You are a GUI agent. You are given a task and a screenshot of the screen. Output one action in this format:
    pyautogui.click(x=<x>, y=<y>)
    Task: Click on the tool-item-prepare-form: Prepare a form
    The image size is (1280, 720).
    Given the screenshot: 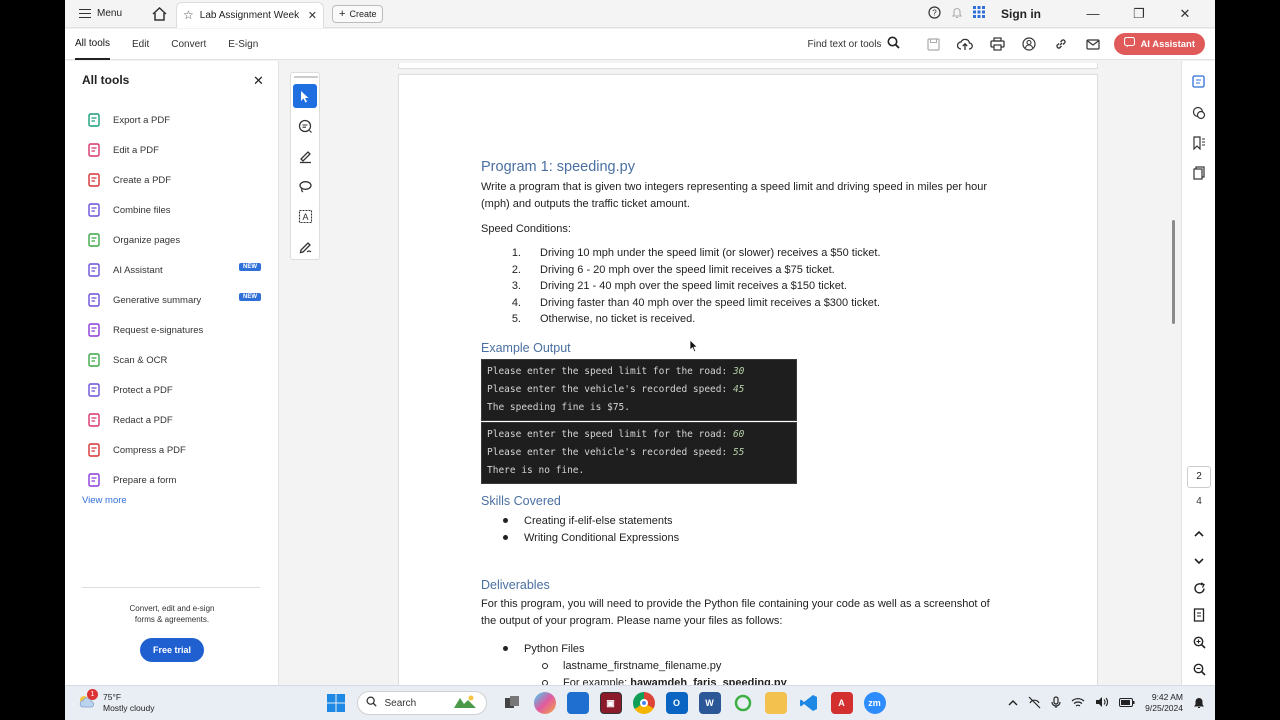 What is the action you would take?
    pyautogui.click(x=177, y=480)
    